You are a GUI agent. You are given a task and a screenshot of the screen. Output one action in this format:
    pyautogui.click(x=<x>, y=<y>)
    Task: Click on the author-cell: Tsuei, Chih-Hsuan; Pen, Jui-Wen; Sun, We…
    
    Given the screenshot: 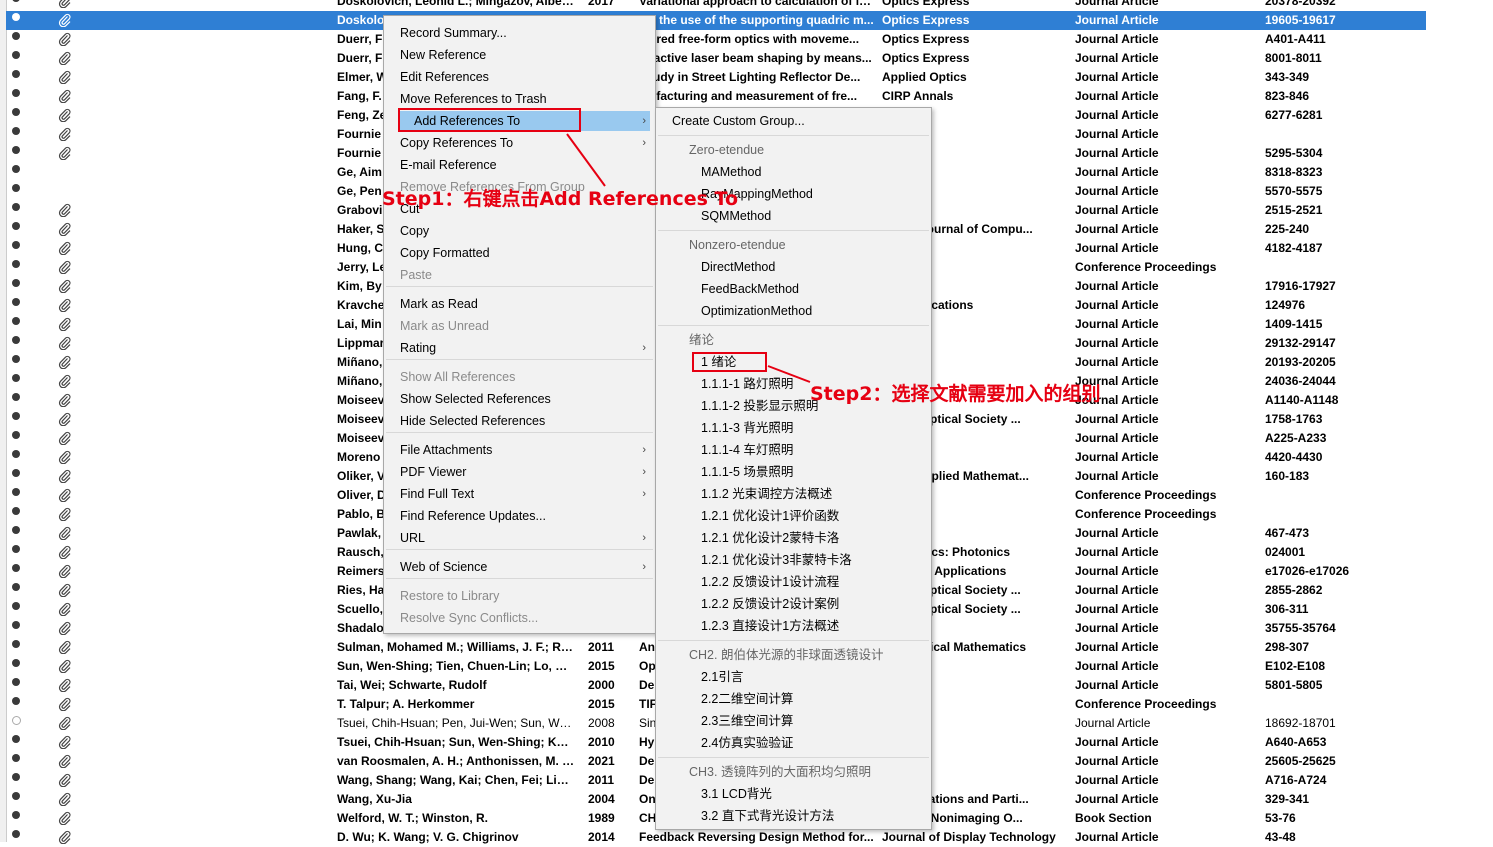 What is the action you would take?
    pyautogui.click(x=456, y=723)
    